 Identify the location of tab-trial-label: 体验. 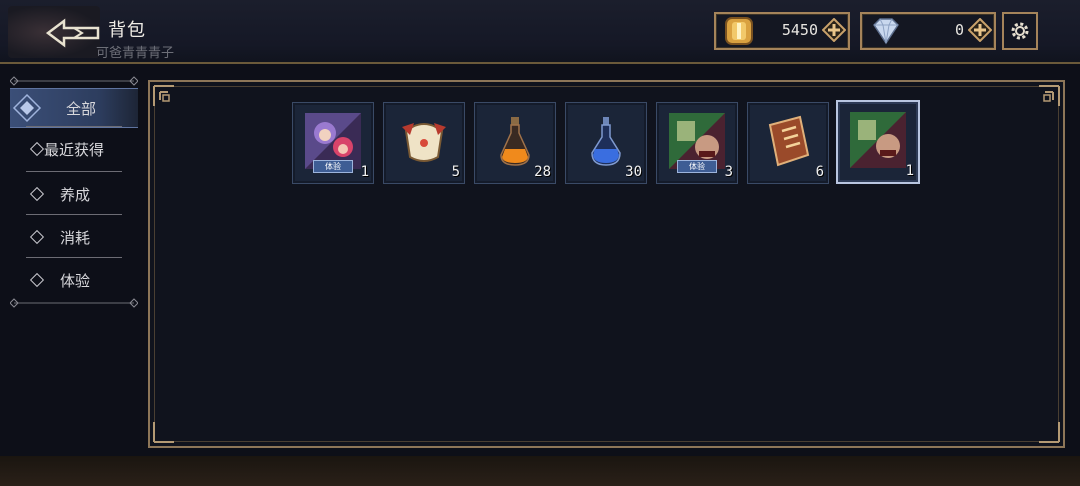
(75, 281).